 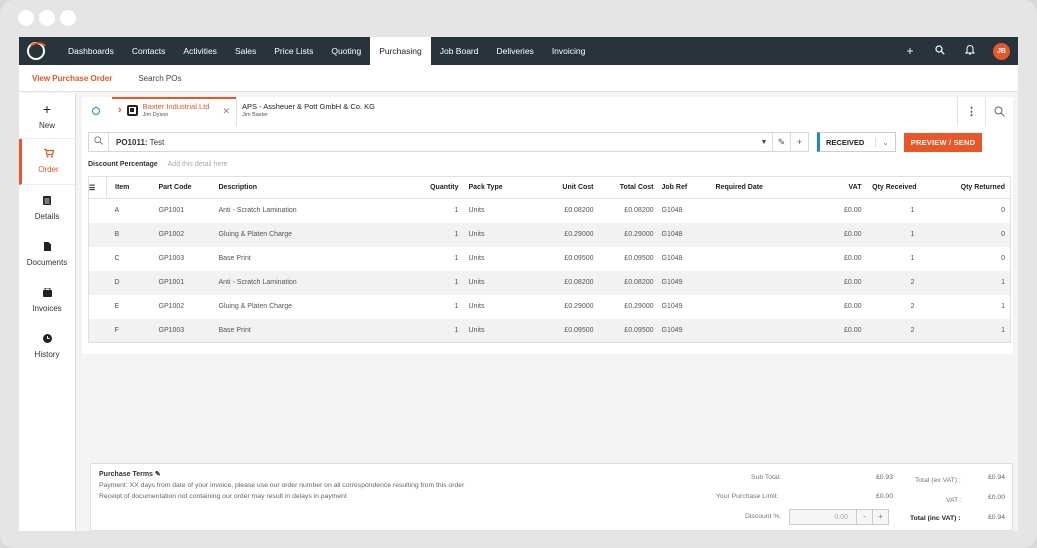 I want to click on discount-percent-stepper: 0.00 - +, so click(x=839, y=517).